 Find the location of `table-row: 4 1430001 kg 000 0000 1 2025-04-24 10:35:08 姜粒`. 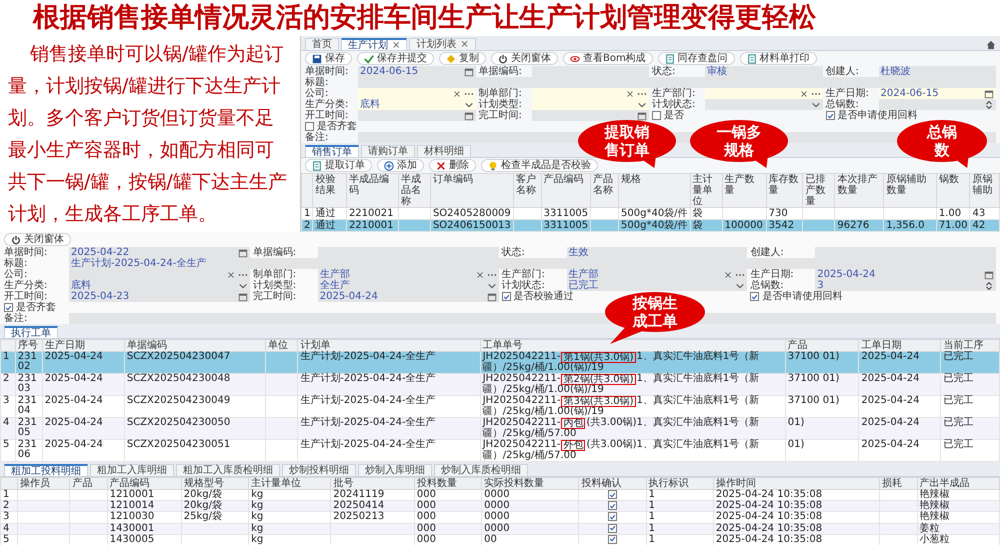

table-row: 4 1430001 kg 000 0000 1 2025-04-24 10:35:08 姜粒 is located at coordinates (500, 528).